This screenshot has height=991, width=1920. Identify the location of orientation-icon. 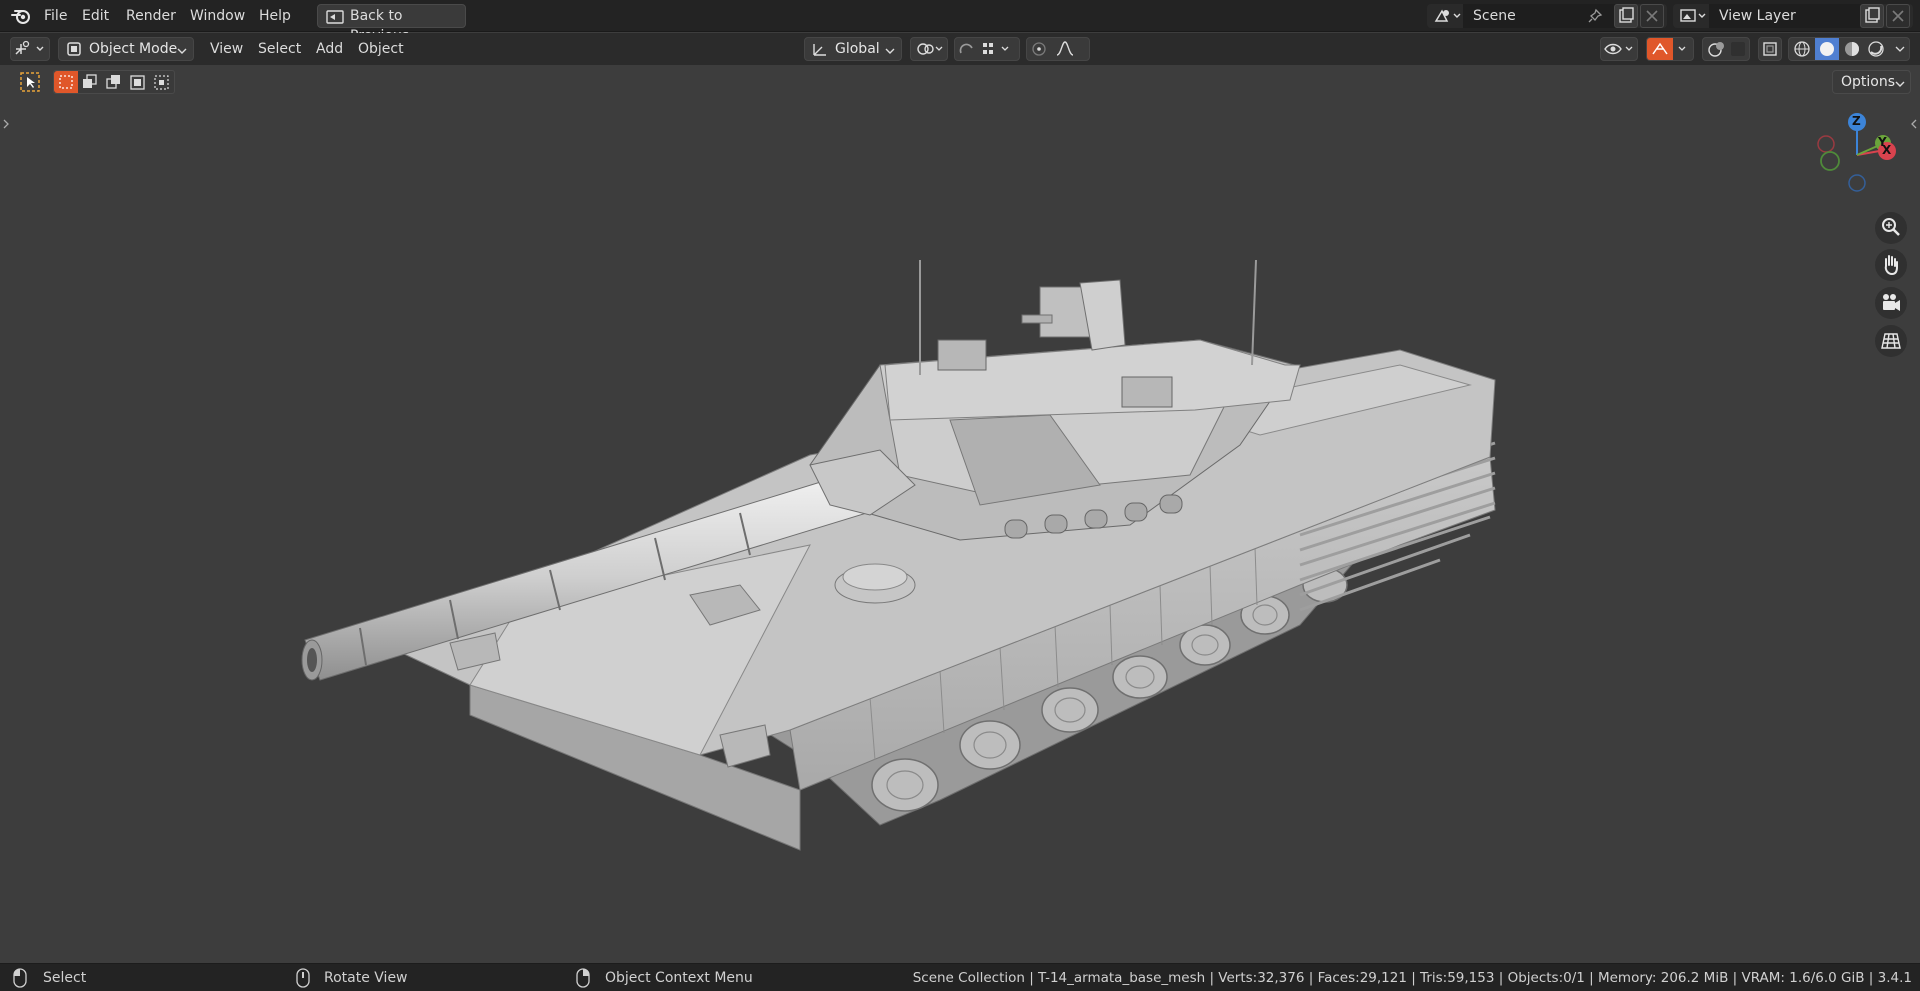
(820, 51).